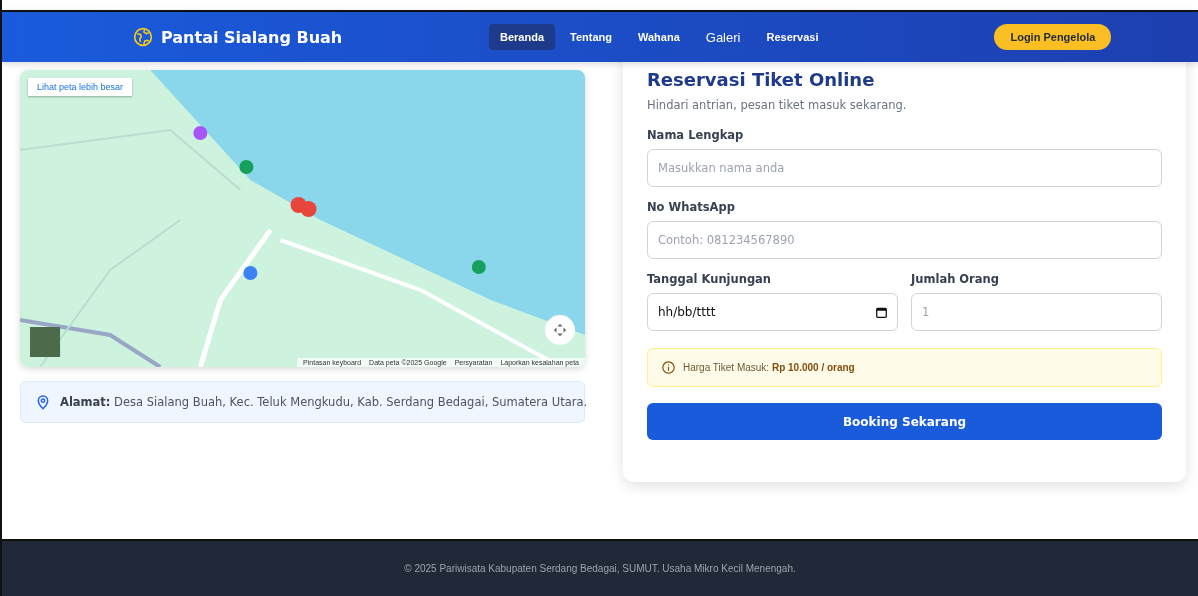  What do you see at coordinates (904, 168) in the screenshot?
I see `input-field: Masukkan nama anda` at bounding box center [904, 168].